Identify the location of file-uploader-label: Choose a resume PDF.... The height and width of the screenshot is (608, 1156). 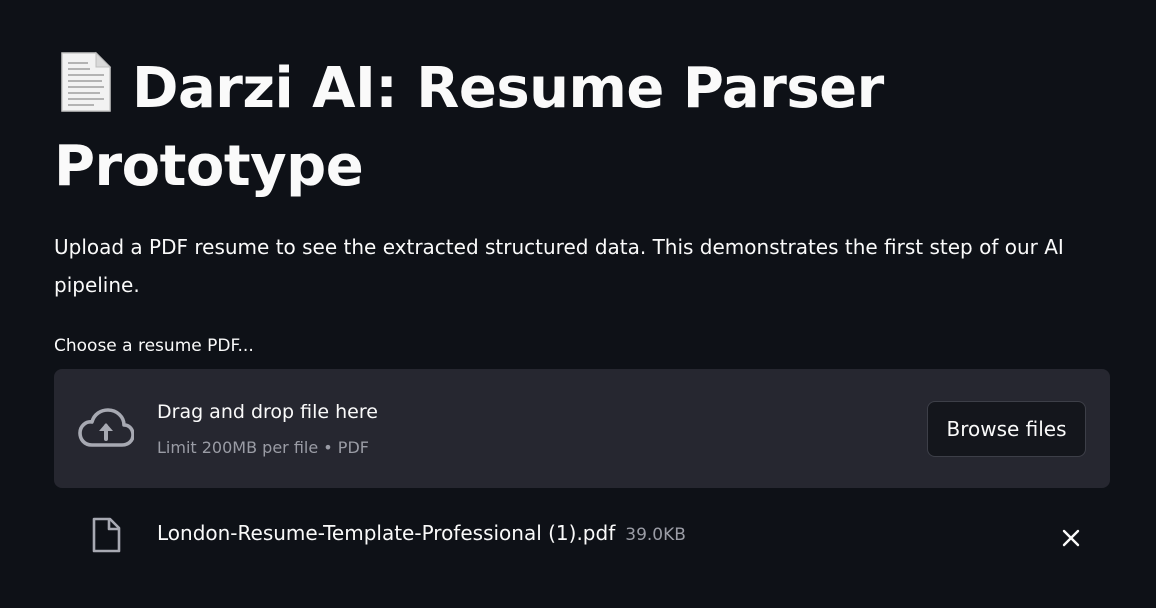
(154, 346).